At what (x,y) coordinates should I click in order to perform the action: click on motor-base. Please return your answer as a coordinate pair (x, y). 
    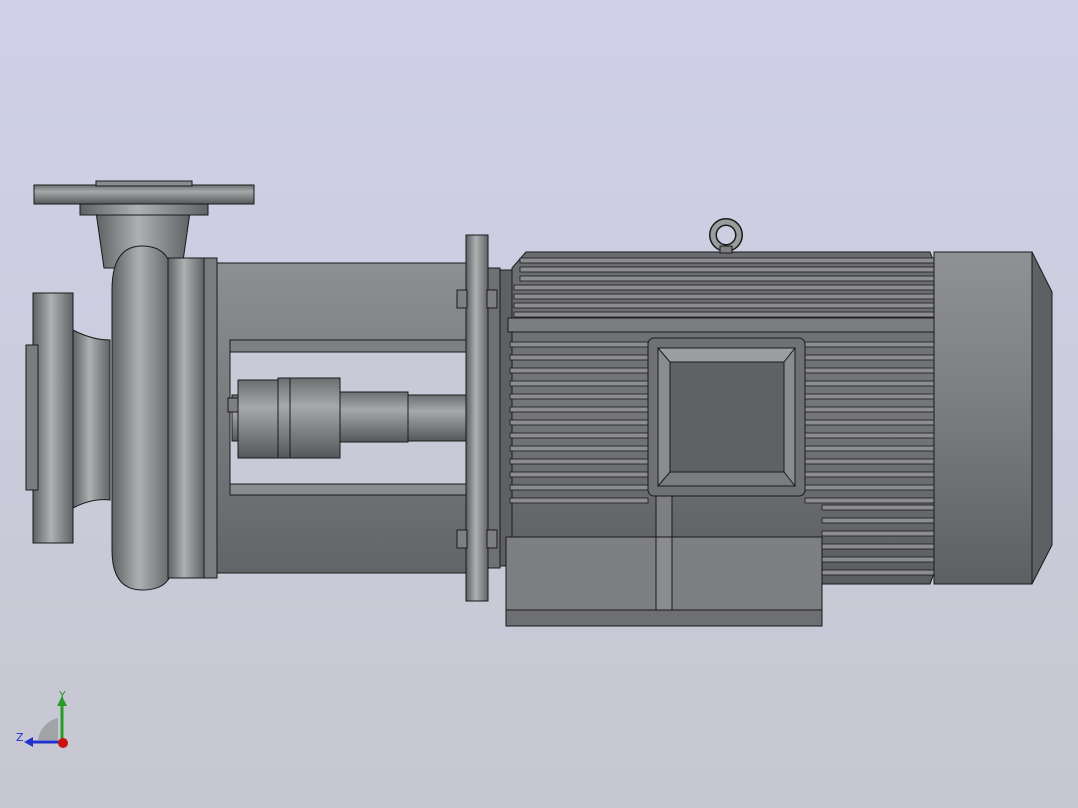
    Looking at the image, I should click on (664, 581).